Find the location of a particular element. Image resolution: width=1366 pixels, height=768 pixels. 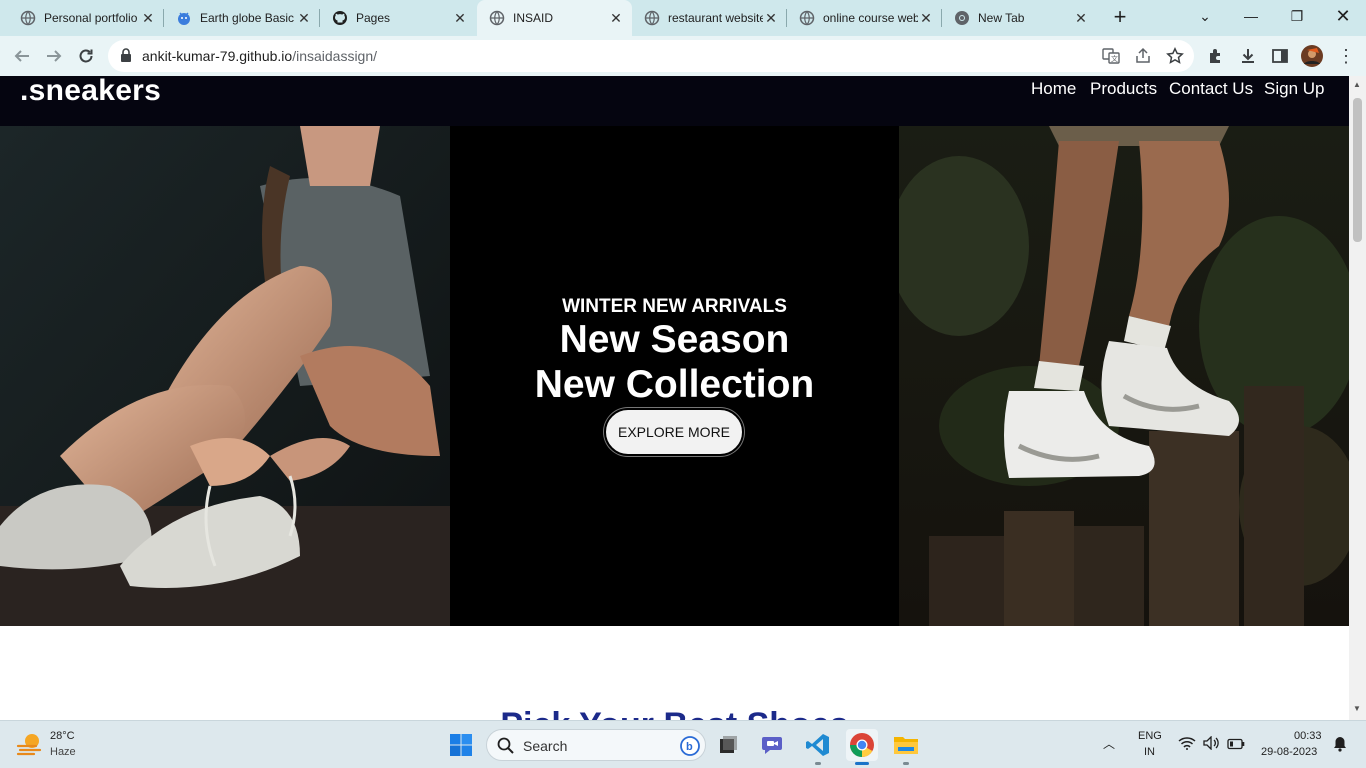

task-view-icon is located at coordinates (728, 744).